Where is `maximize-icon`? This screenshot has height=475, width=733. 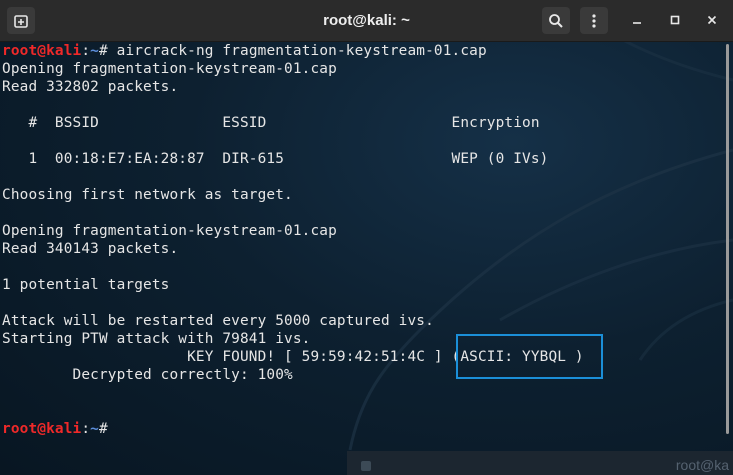 maximize-icon is located at coordinates (675, 20).